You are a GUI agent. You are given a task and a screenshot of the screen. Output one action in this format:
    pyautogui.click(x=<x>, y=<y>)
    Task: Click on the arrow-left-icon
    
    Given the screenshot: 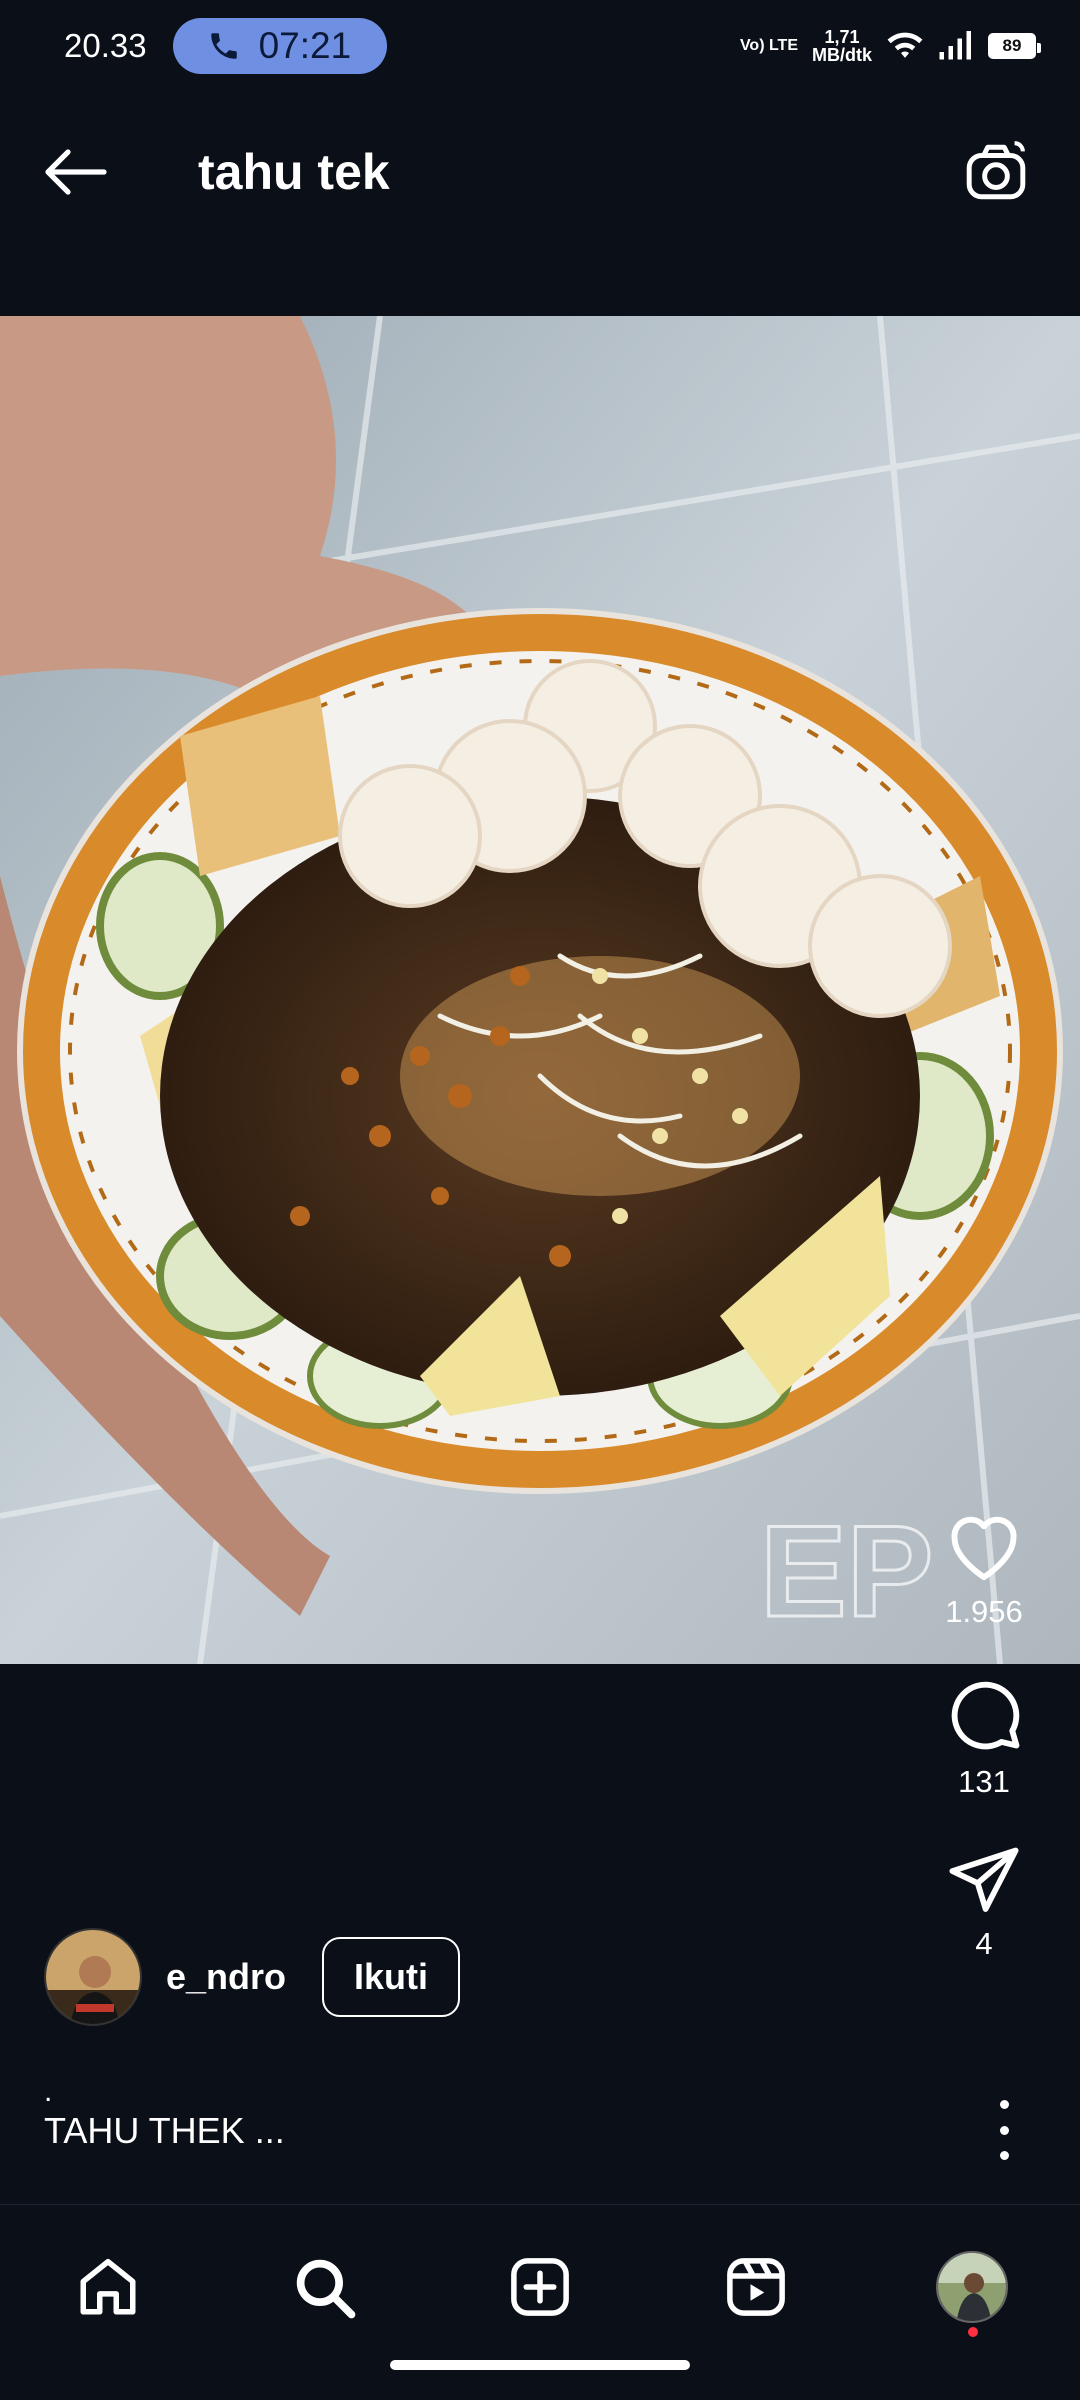 What is the action you would take?
    pyautogui.click(x=76, y=172)
    